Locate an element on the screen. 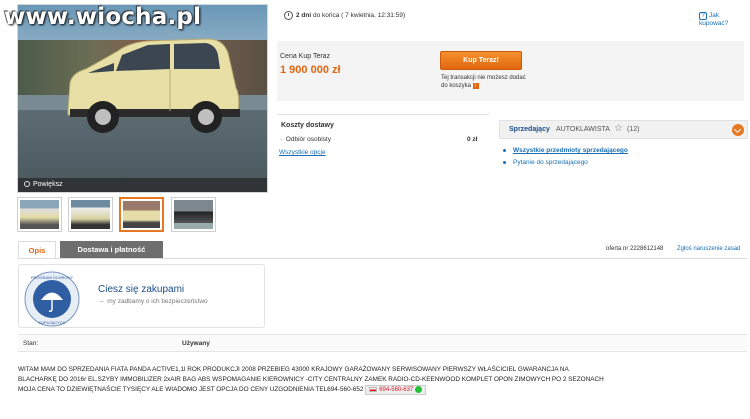 This screenshot has height=419, width=750. clock-icon is located at coordinates (288, 15).